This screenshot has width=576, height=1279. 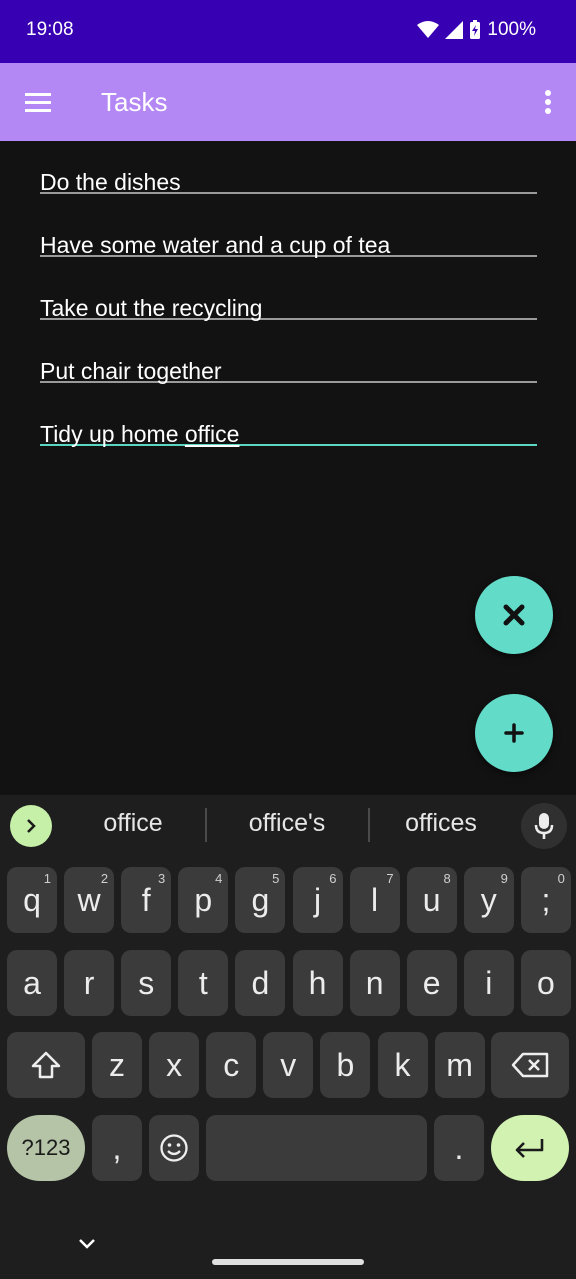 I want to click on key-label: n, so click(x=374, y=982).